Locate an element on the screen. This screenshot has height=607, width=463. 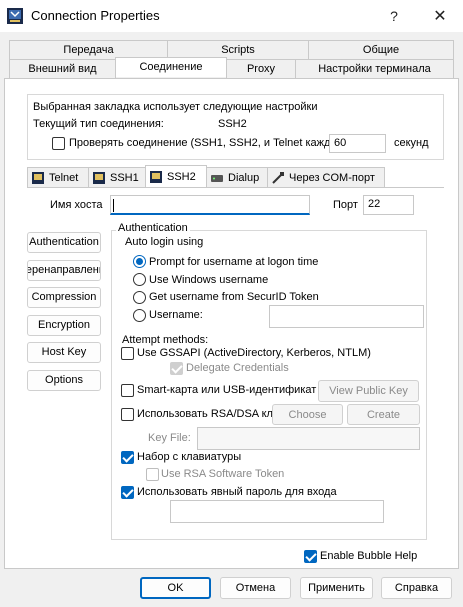
radio-securid-username-label: Get username from SecurID Token is located at coordinates (234, 297).